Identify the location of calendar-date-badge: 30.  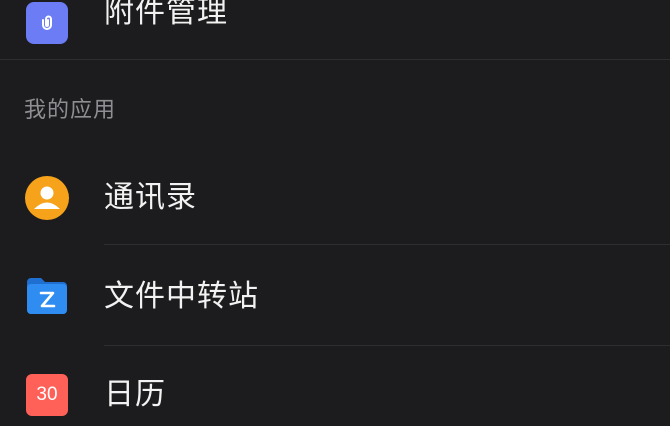
(47, 394).